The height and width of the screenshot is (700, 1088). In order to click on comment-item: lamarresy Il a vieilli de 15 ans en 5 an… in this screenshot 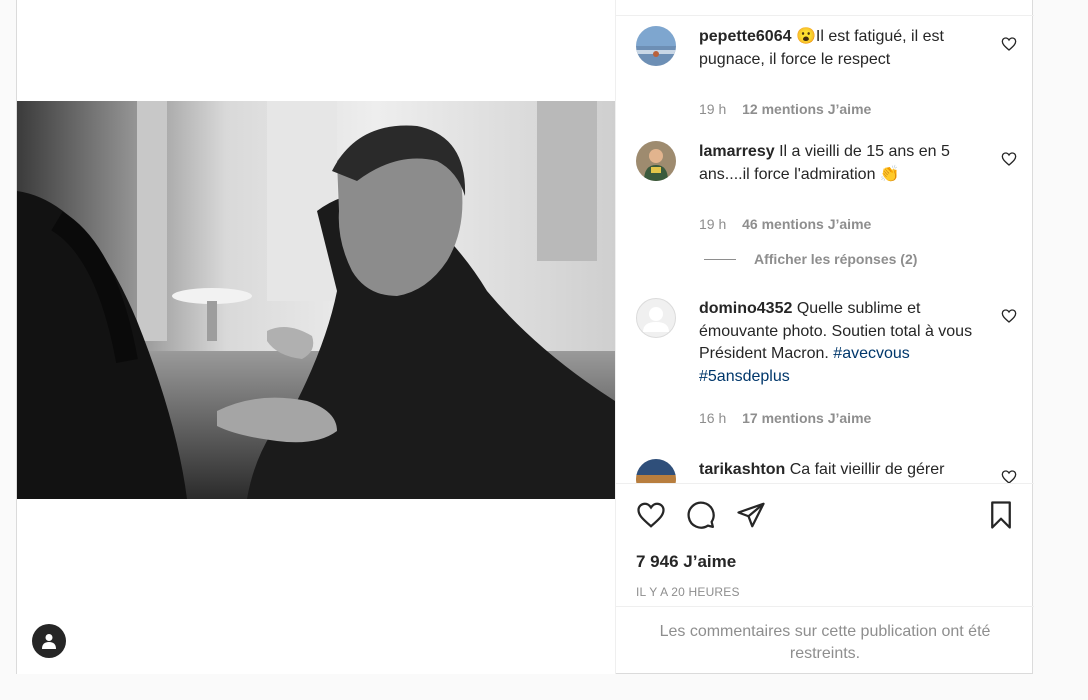, I will do `click(826, 221)`.